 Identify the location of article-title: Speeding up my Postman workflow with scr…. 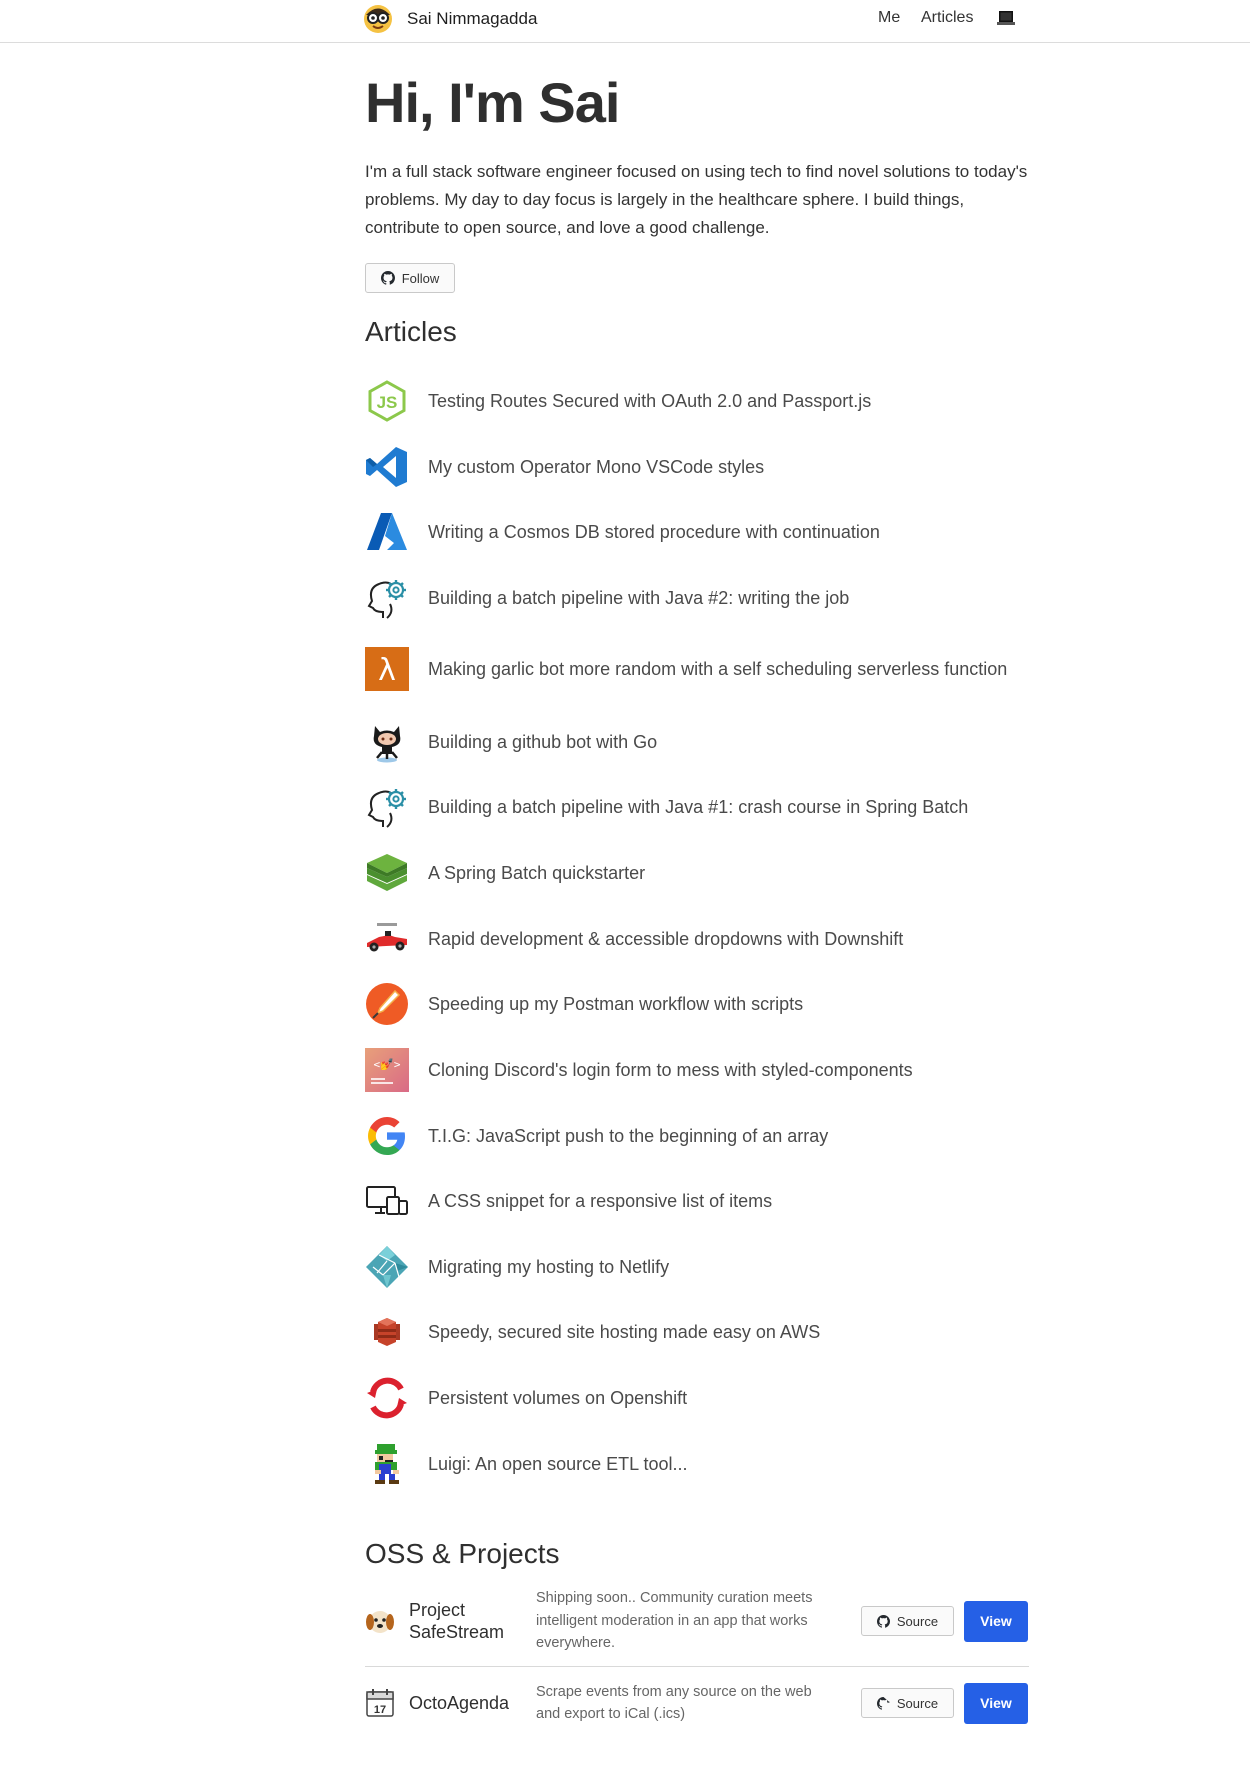
(616, 1004).